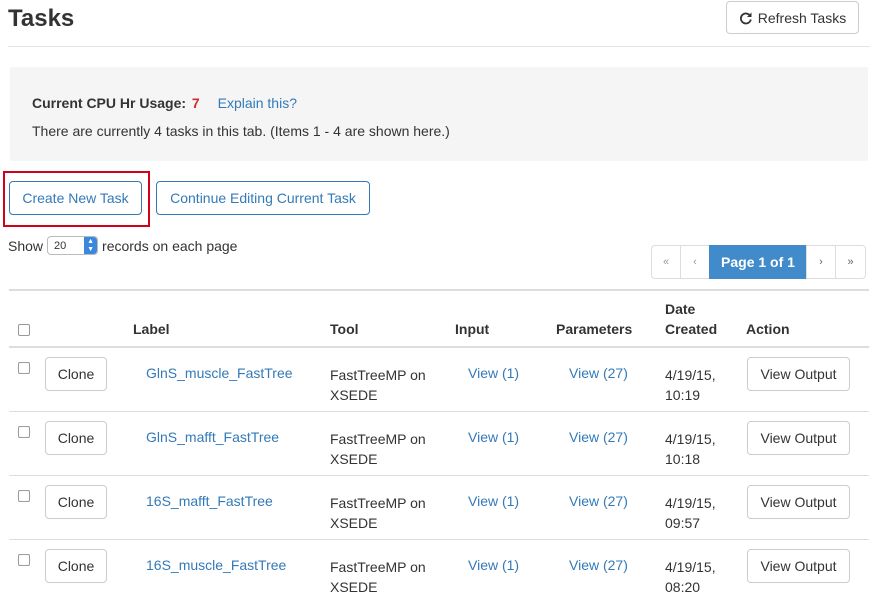  I want to click on refresh-icon, so click(746, 18).